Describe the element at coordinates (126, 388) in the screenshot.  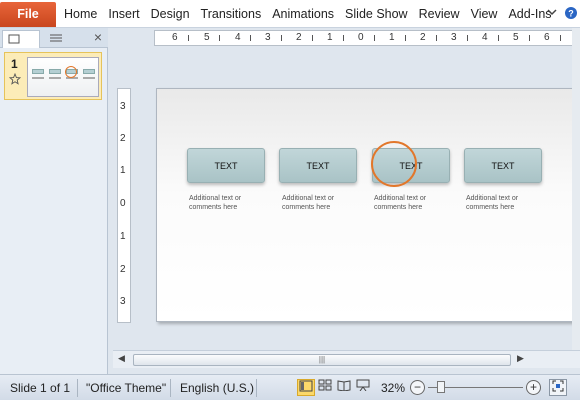
I see `theme-name: "Office Theme"` at that location.